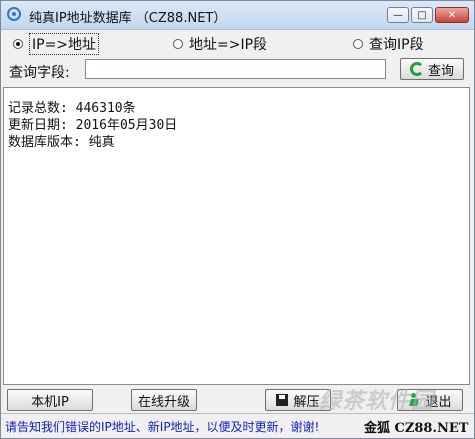 The width and height of the screenshot is (475, 439). What do you see at coordinates (128, 18) in the screenshot?
I see `window-title: 纯真IP地址数据库 （CZ88.NET）` at bounding box center [128, 18].